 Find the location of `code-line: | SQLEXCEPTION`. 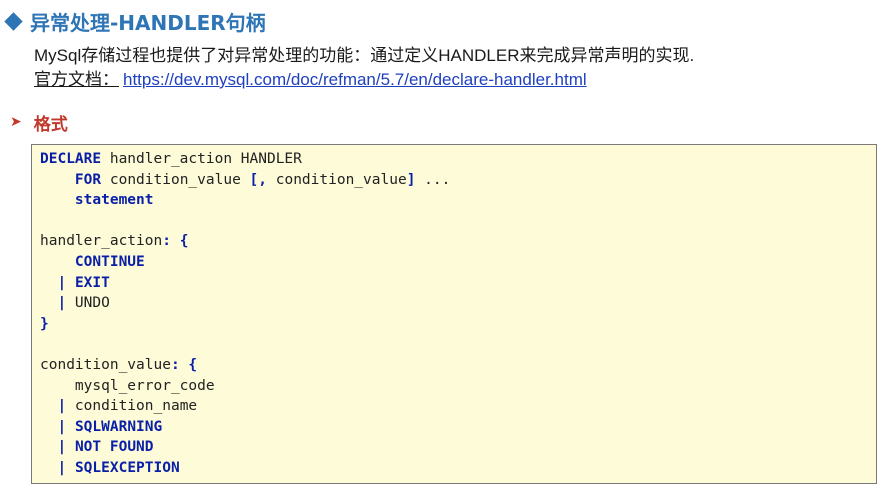

code-line: | SQLEXCEPTION is located at coordinates (458, 468).